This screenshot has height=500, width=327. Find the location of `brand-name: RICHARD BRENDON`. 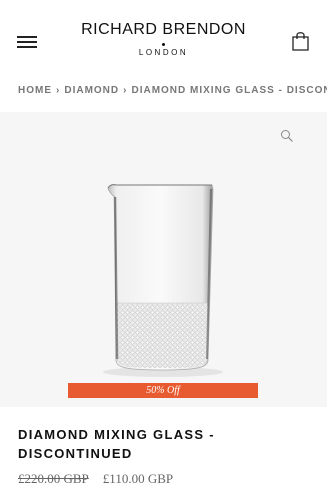

brand-name: RICHARD BRENDON is located at coordinates (163, 29).